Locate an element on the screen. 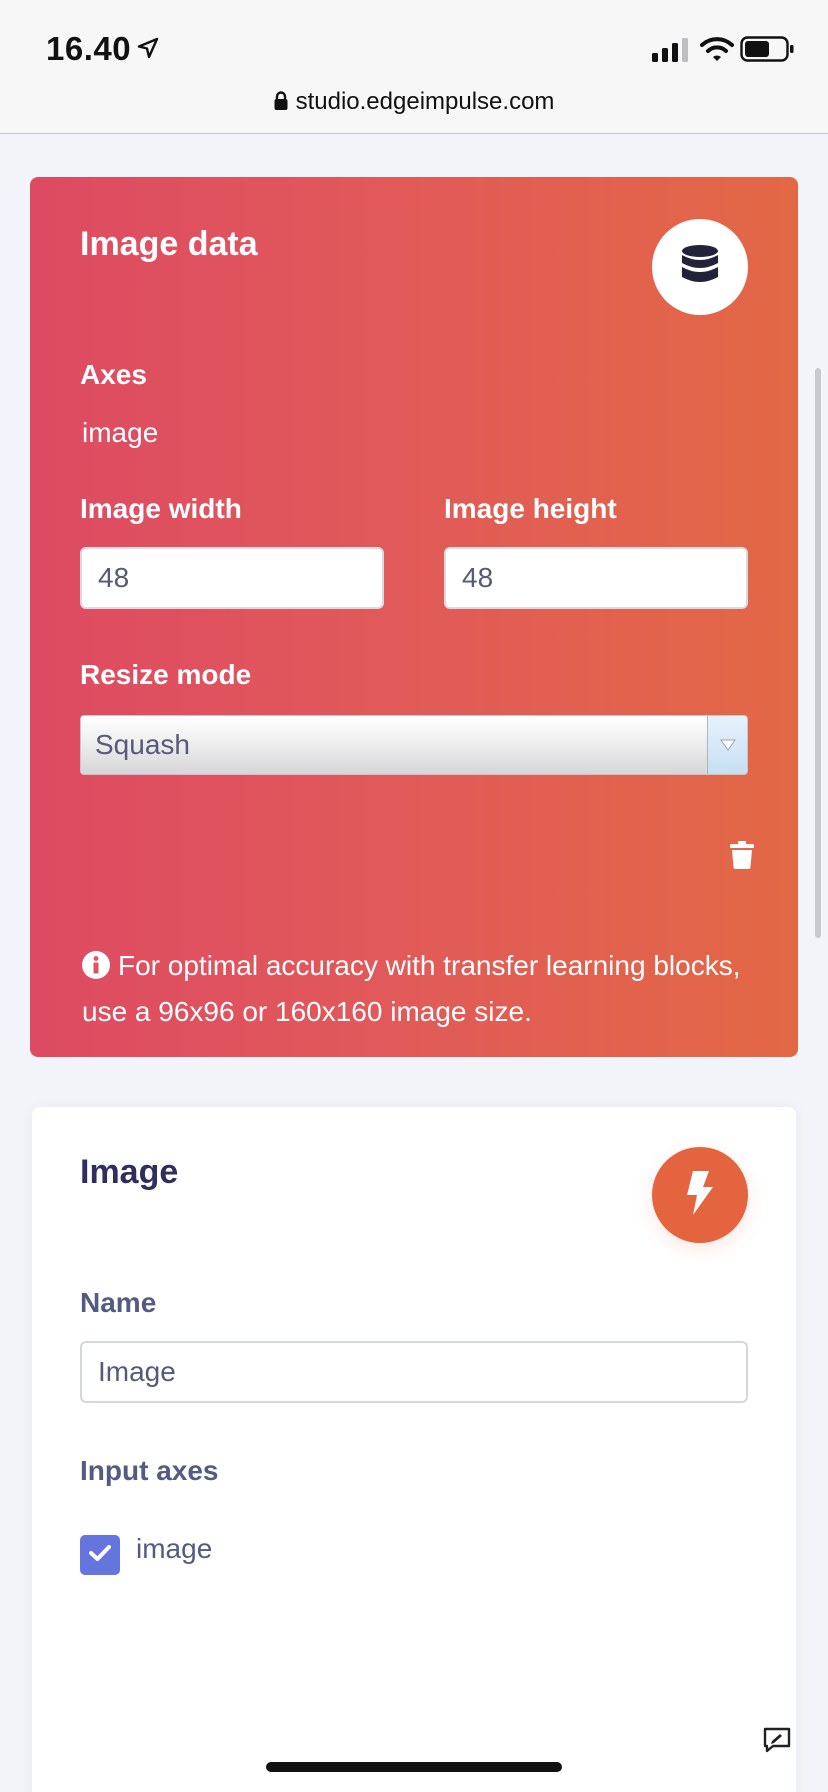 The image size is (828, 1792). lock-icon is located at coordinates (281, 104).